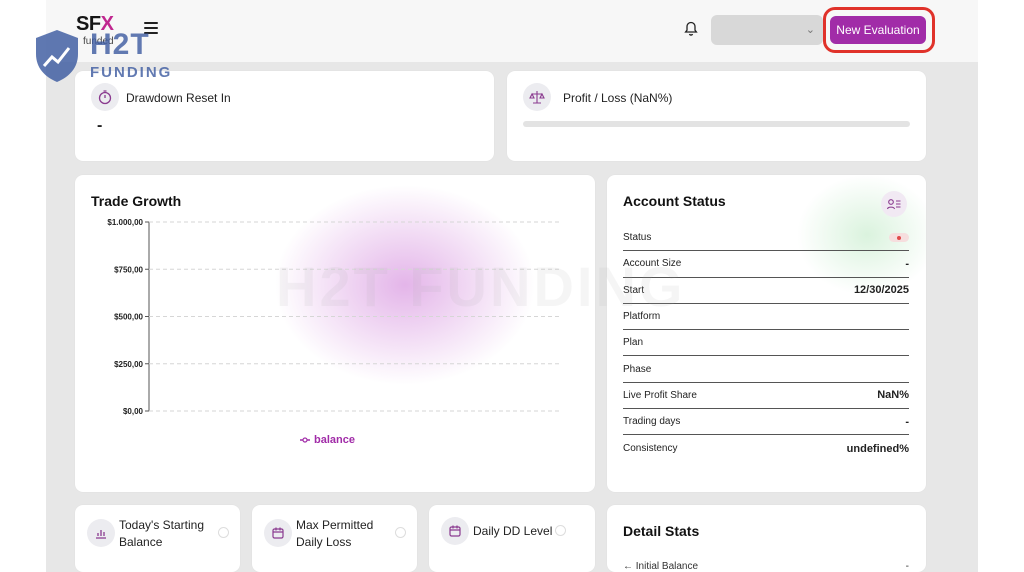  I want to click on account-status-title: Account Status, so click(674, 201).